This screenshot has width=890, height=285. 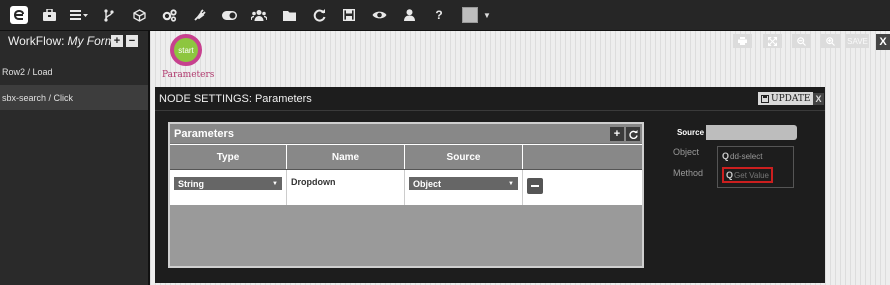 I want to click on type-select: String ▼, so click(x=228, y=183).